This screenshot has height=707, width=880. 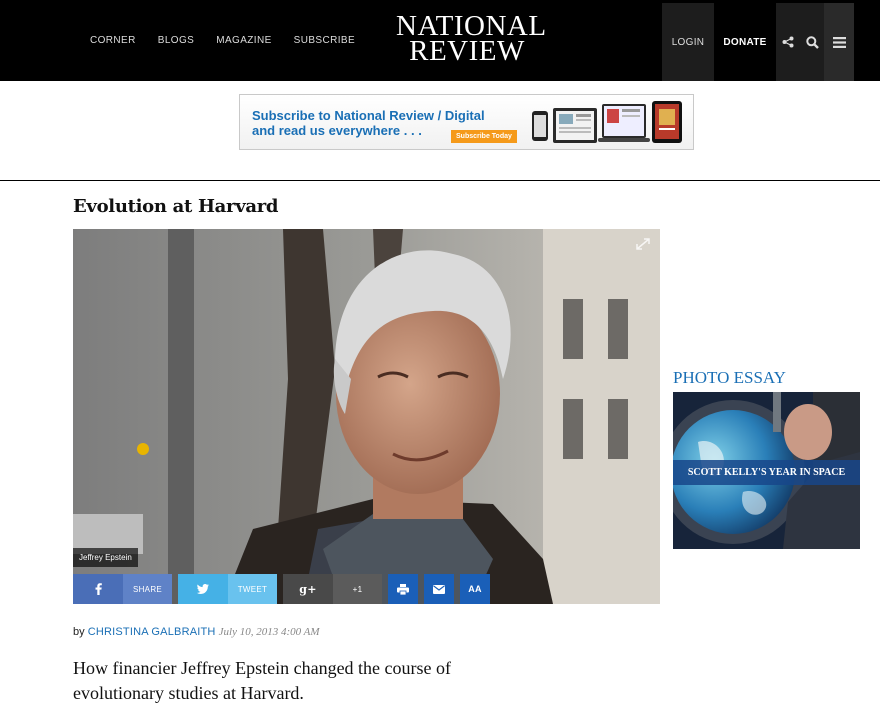 I want to click on email-icon, so click(x=439, y=589).